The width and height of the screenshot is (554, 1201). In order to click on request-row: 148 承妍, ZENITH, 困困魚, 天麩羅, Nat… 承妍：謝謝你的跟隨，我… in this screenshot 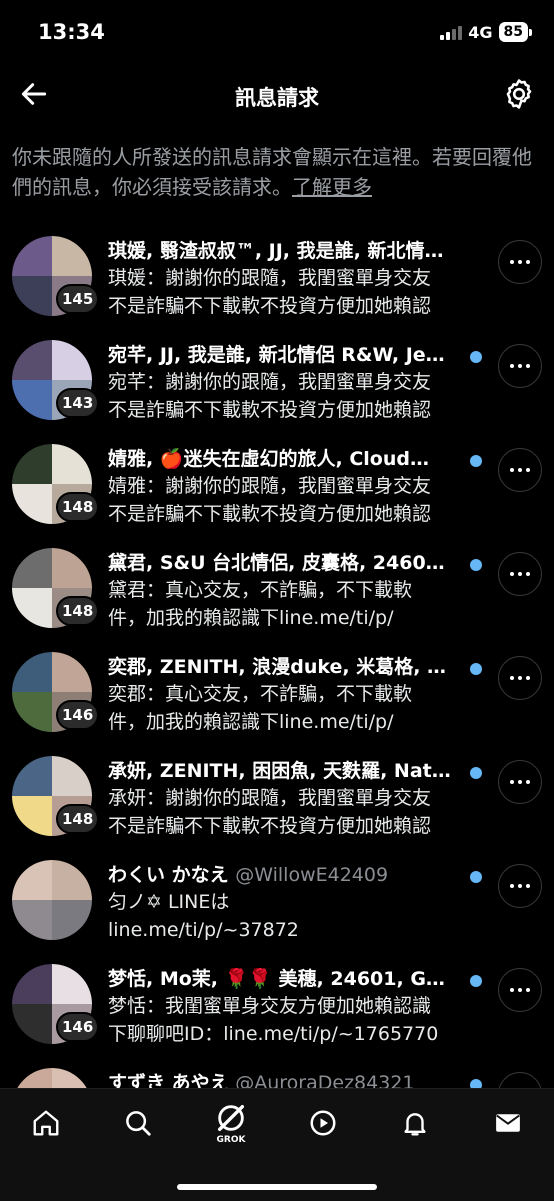, I will do `click(277, 802)`.